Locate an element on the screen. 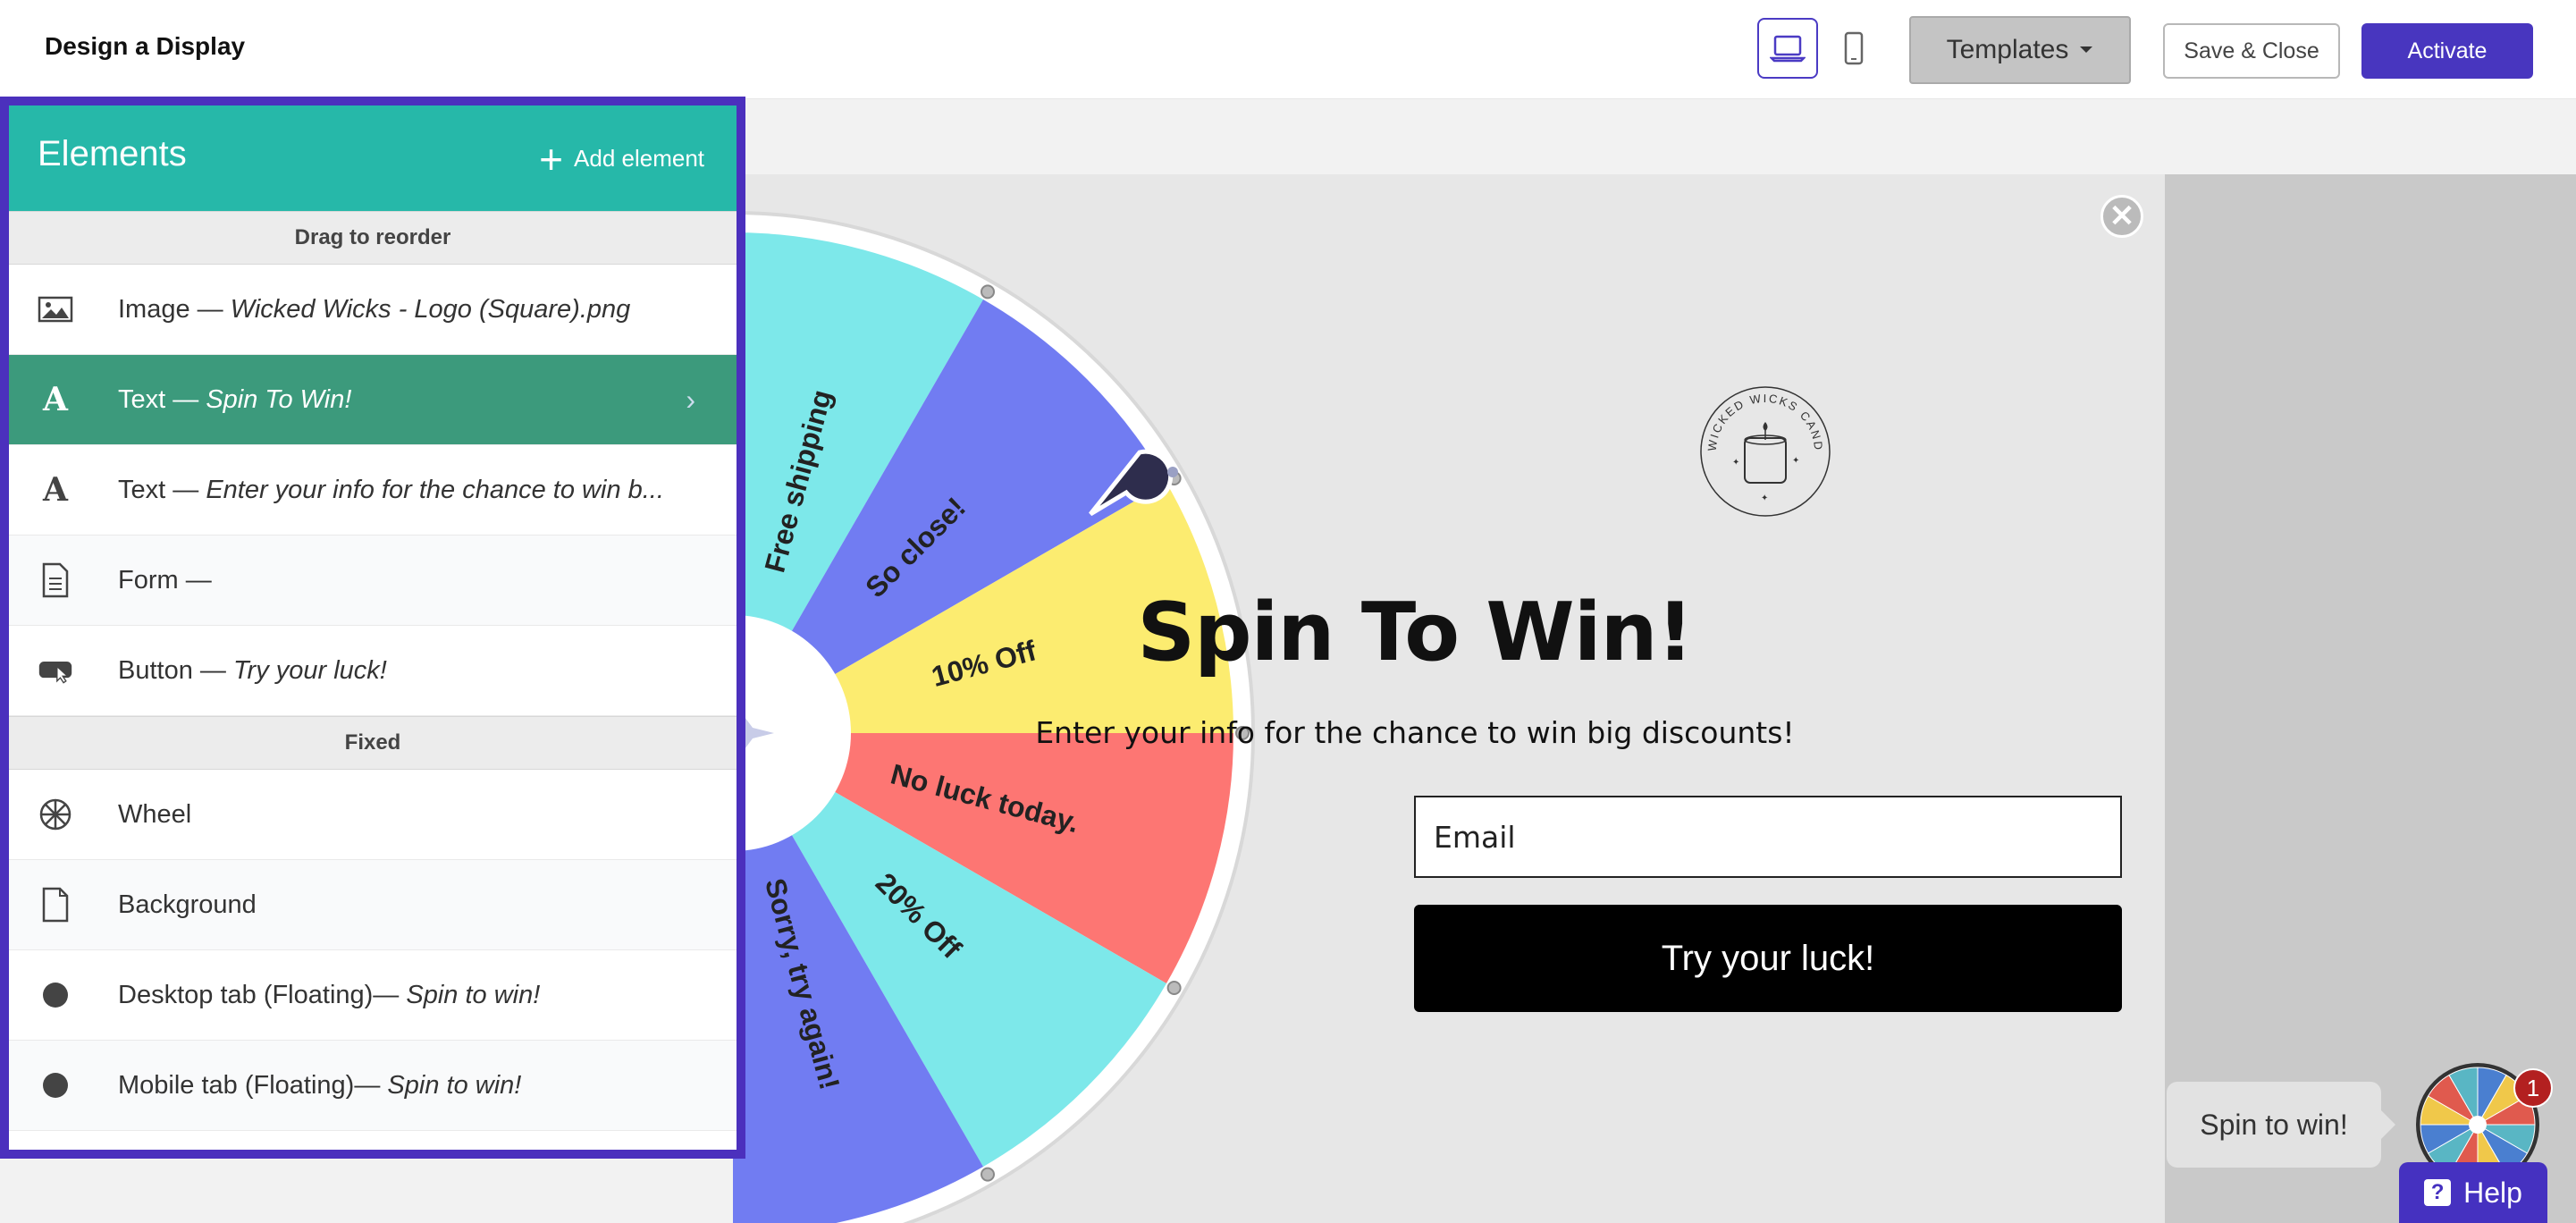  phone-icon is located at coordinates (1854, 48).